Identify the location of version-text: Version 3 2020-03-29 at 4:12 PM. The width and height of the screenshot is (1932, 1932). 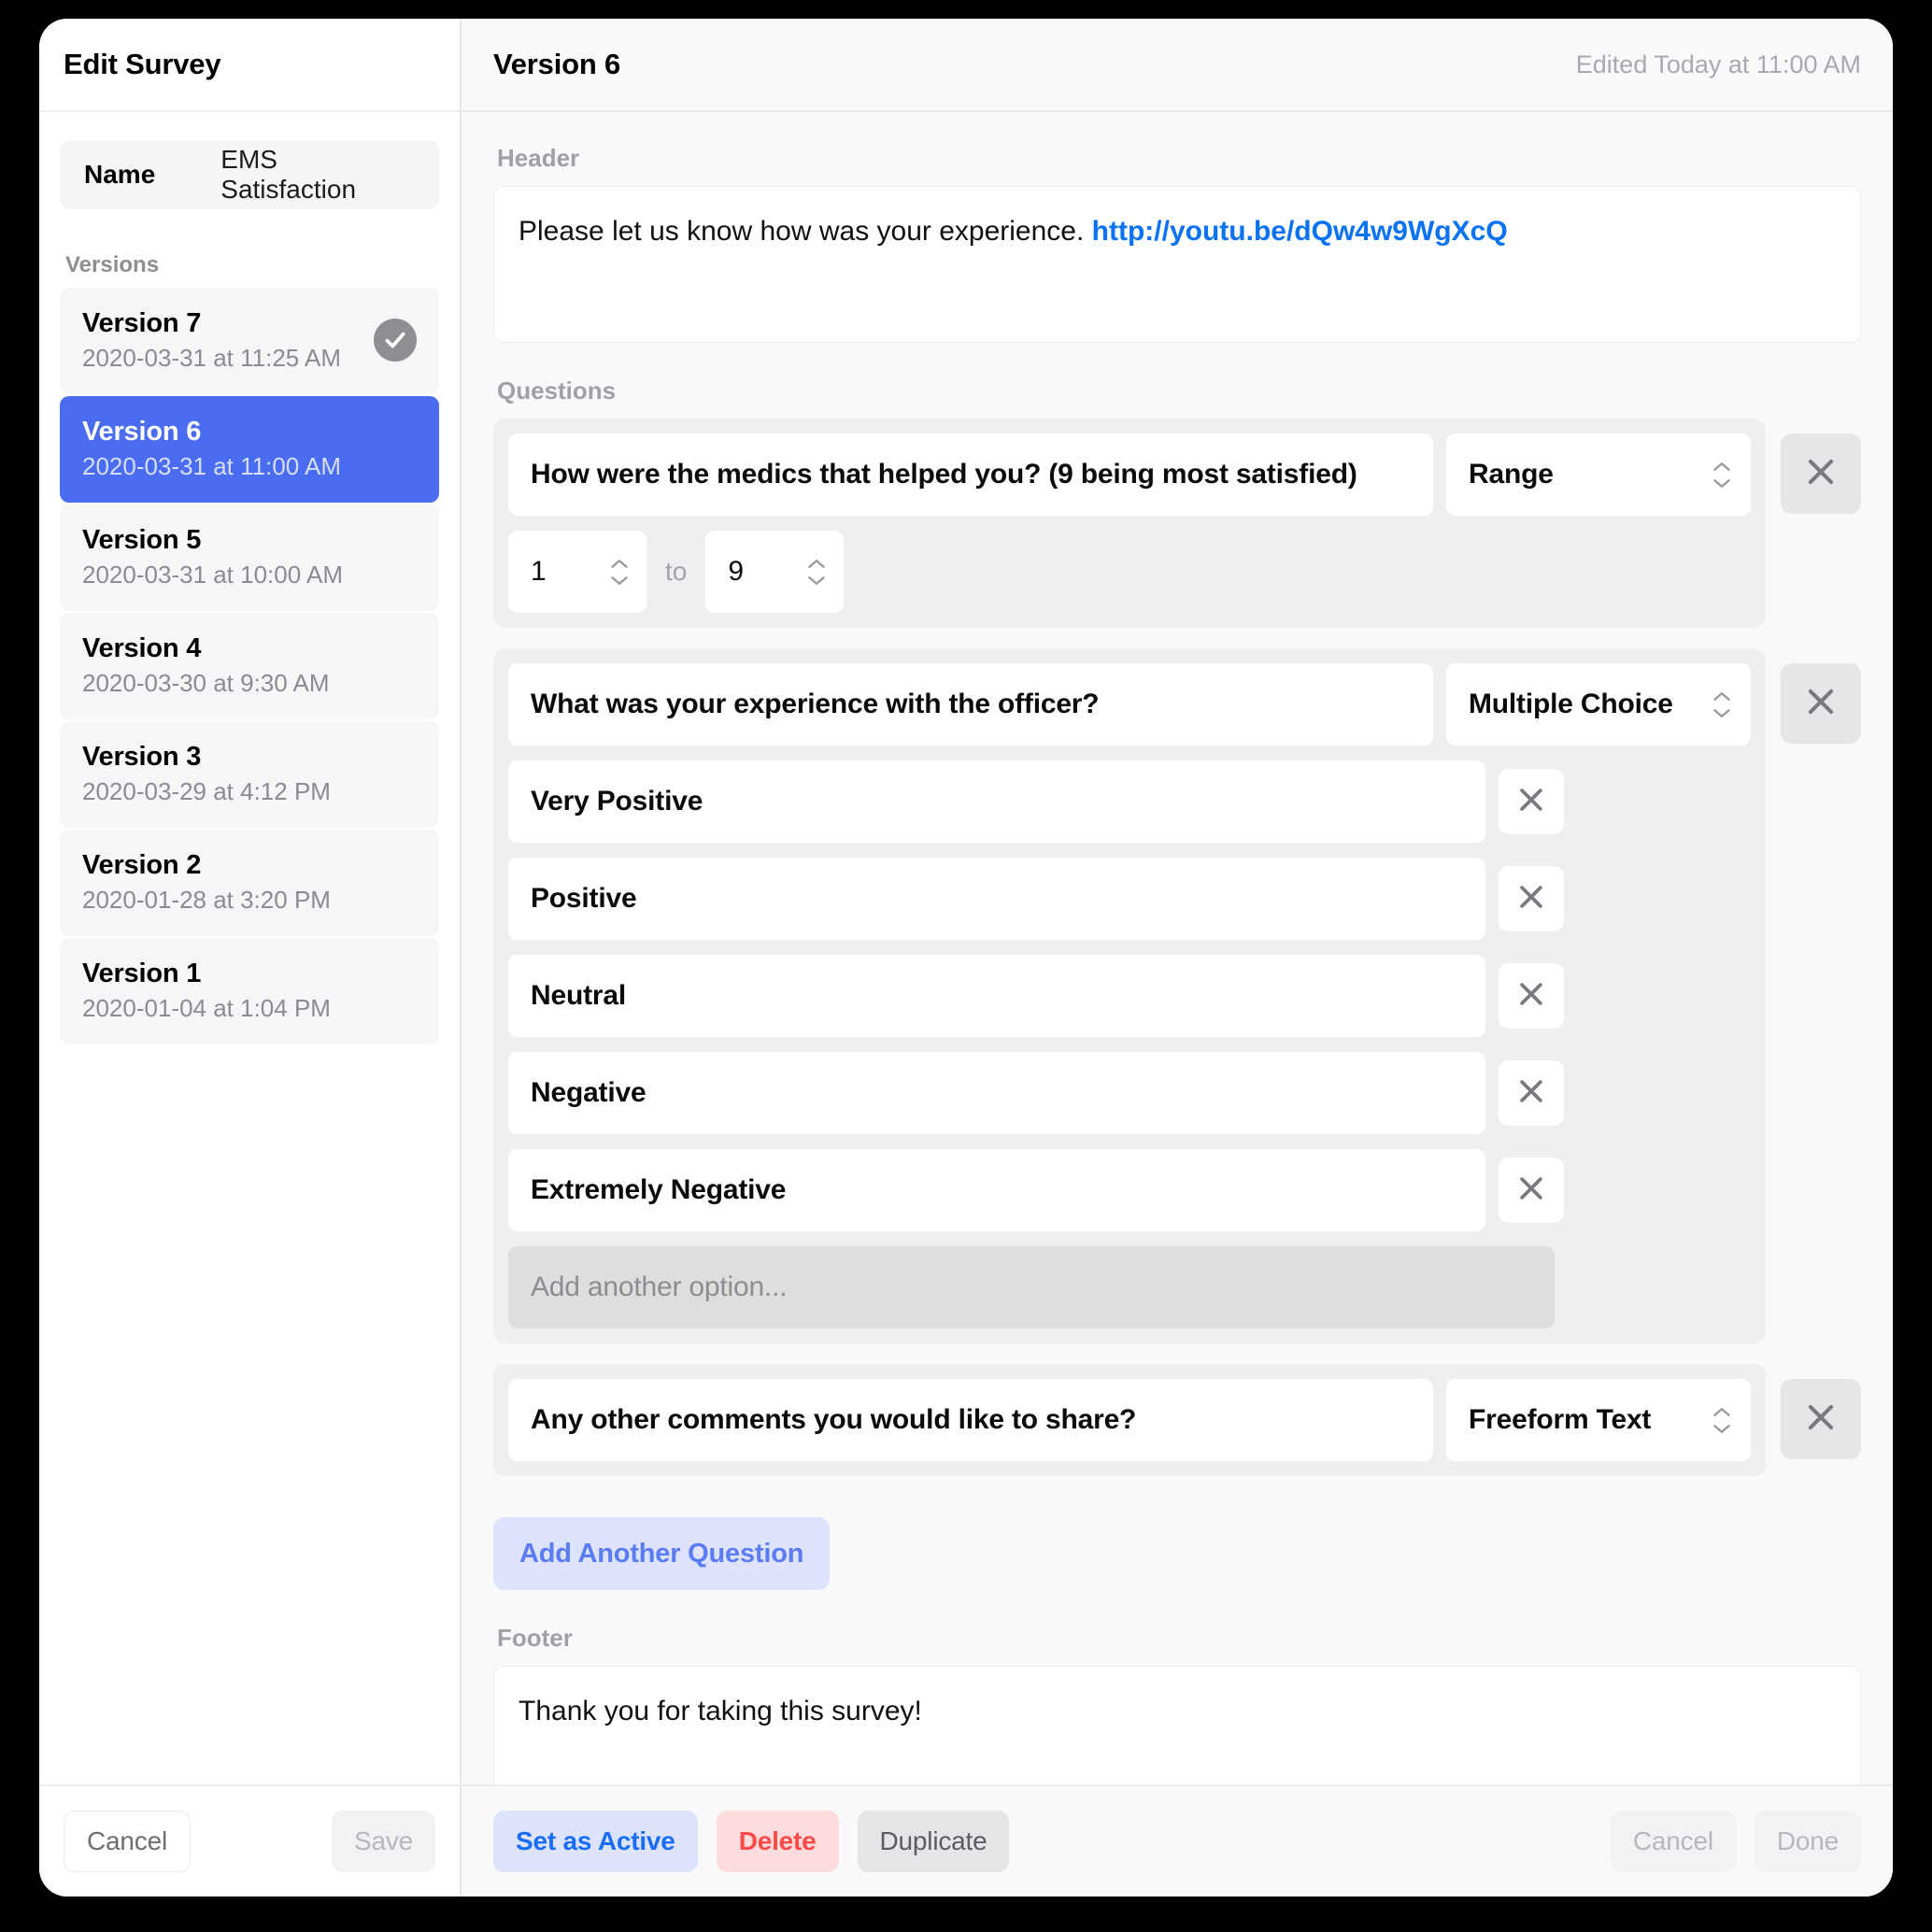
(207, 774).